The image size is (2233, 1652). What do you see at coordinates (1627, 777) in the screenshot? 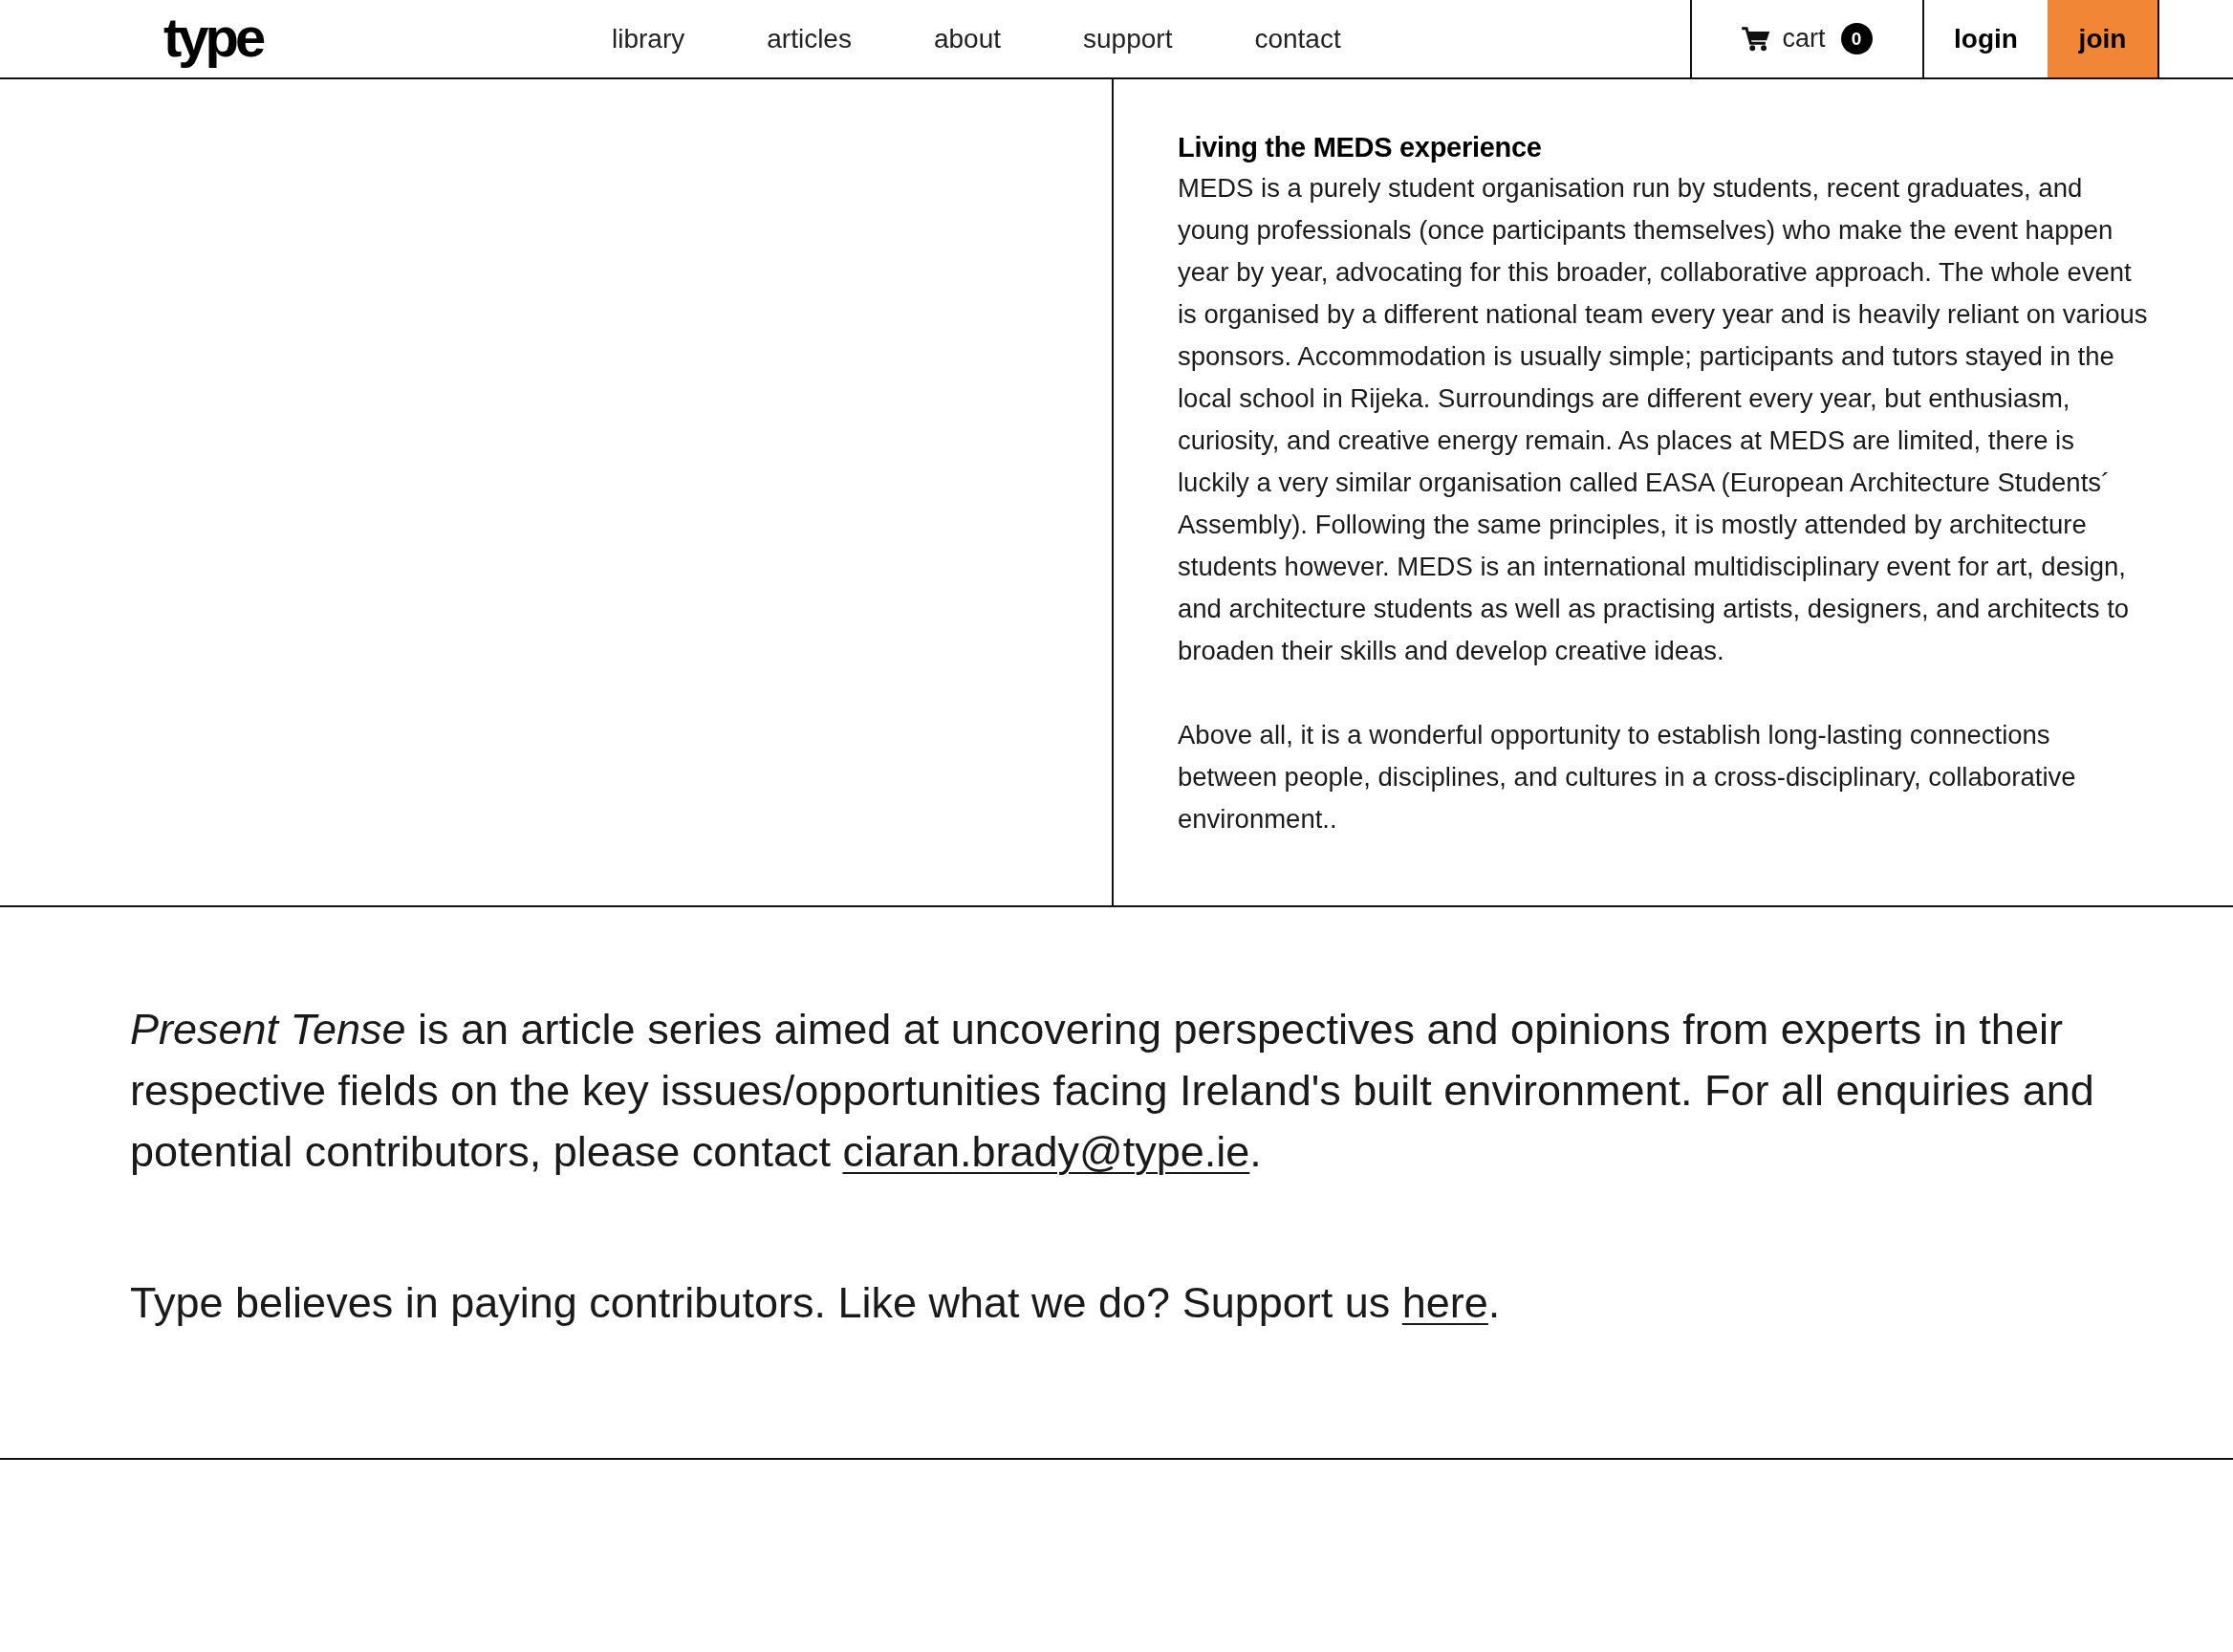
I see `body-paragraph: Above all, it is a wonderful opportunity to establish long-lasting connections between people, disciplines, and cultures in a cross-disciplinary, collaborative environment..` at bounding box center [1627, 777].